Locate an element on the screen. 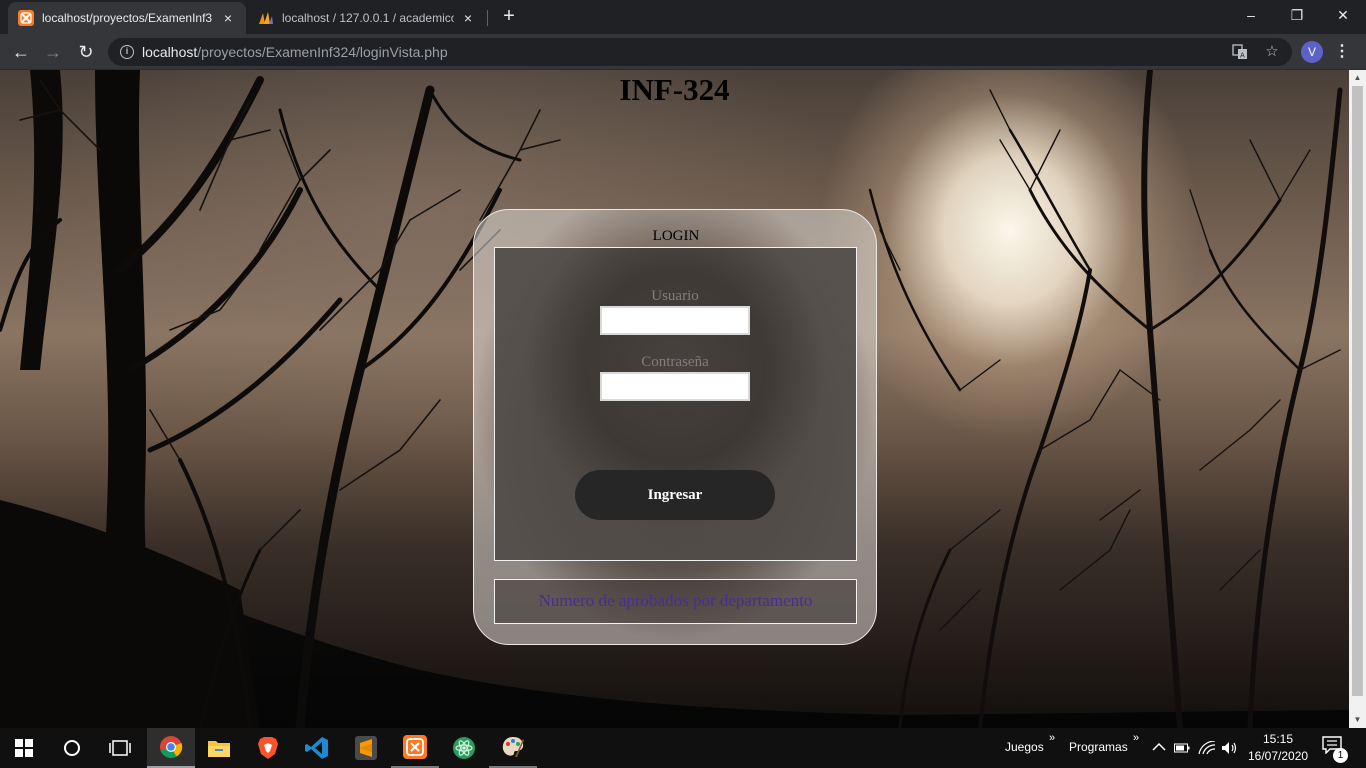 The image size is (1366, 768). scroll-up-icon: ▲ is located at coordinates (1357, 78).